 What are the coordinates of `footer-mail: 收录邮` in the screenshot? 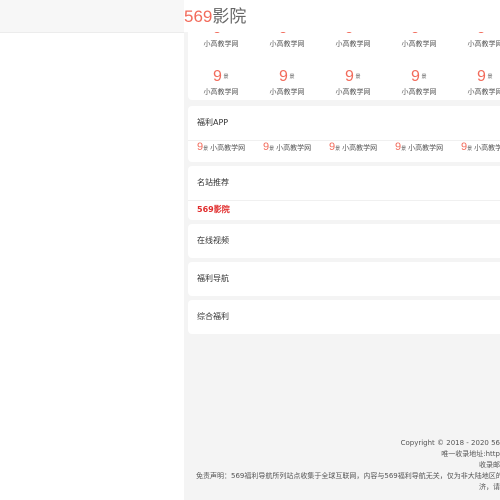 It's located at (489, 465).